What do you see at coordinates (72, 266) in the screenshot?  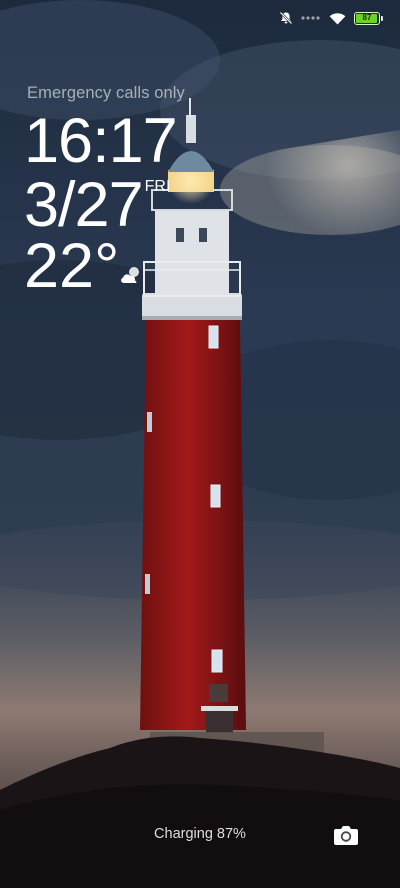 I see `temperature: 22°` at bounding box center [72, 266].